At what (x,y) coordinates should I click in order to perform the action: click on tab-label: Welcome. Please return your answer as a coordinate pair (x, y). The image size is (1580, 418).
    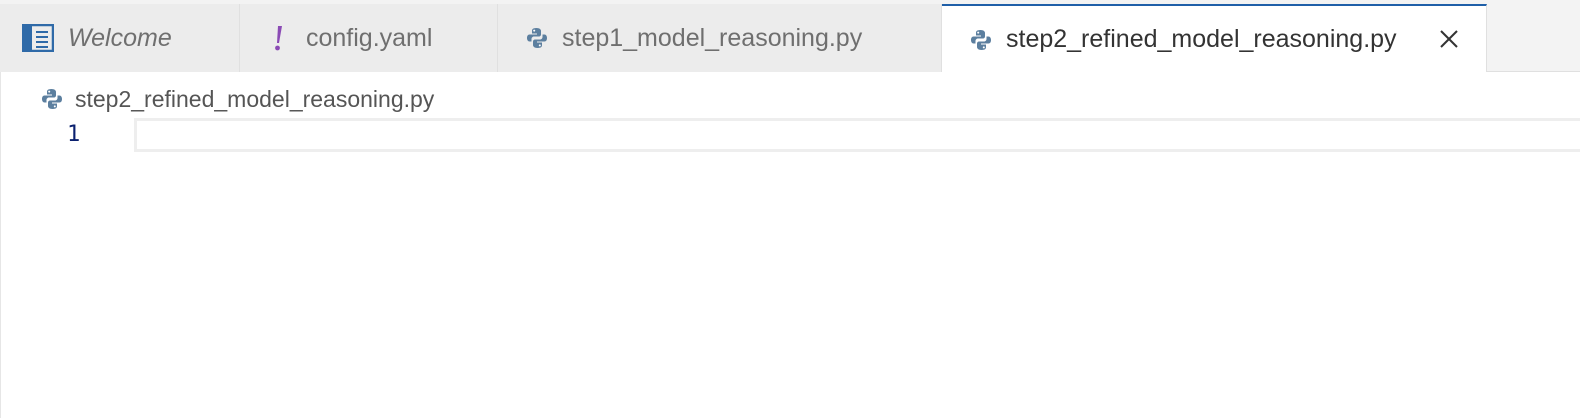
    Looking at the image, I should click on (120, 37).